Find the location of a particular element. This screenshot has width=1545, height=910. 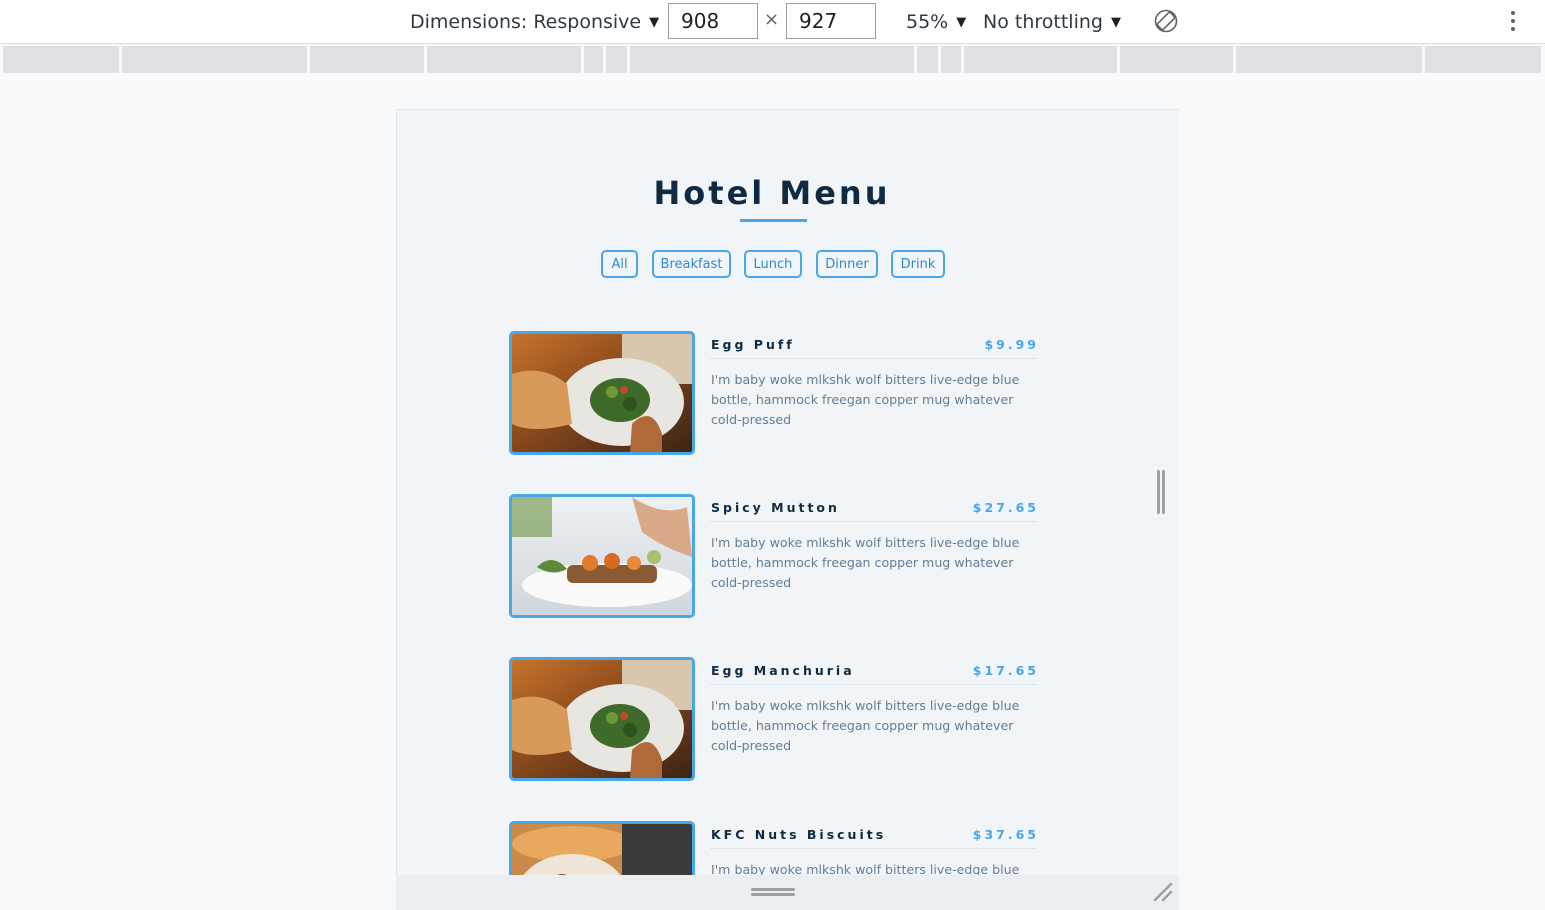

menu-item-price: $27.65 is located at coordinates (1005, 507).